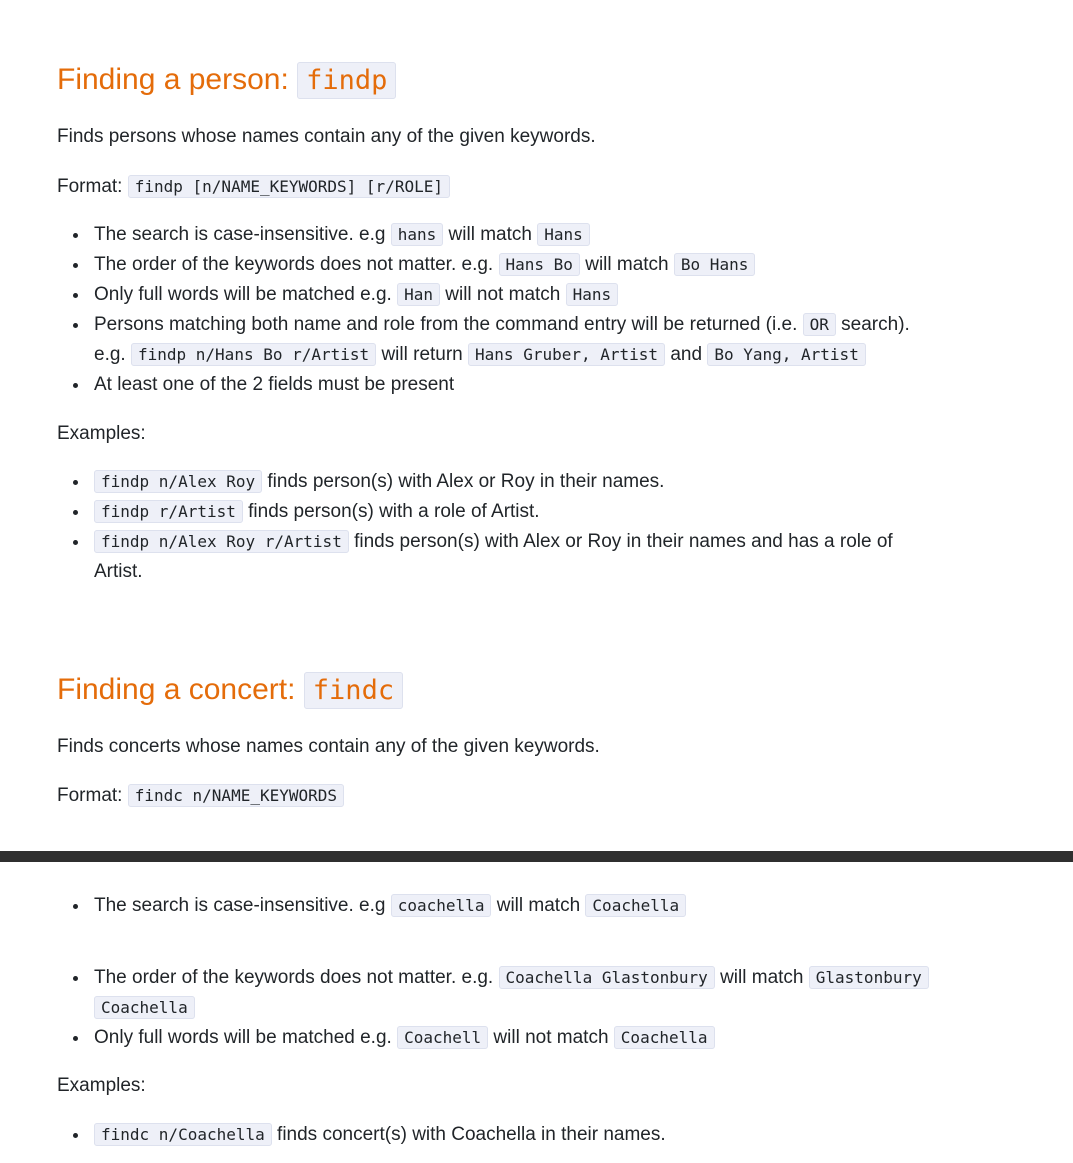  What do you see at coordinates (101, 433) in the screenshot?
I see `find-person-examples-label: Examples:` at bounding box center [101, 433].